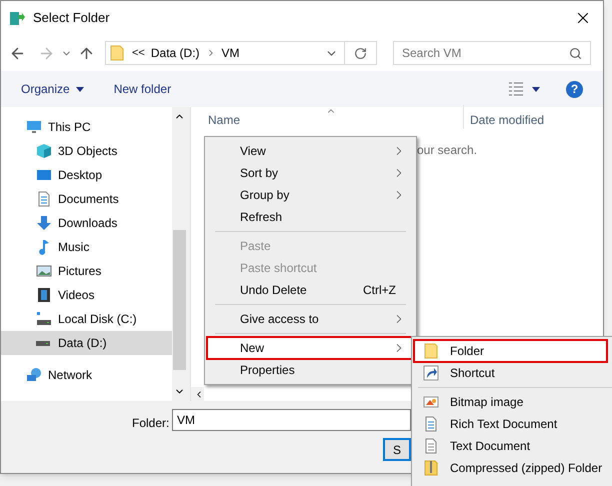 The width and height of the screenshot is (612, 486). I want to click on new-folder-button: New folder, so click(143, 89).